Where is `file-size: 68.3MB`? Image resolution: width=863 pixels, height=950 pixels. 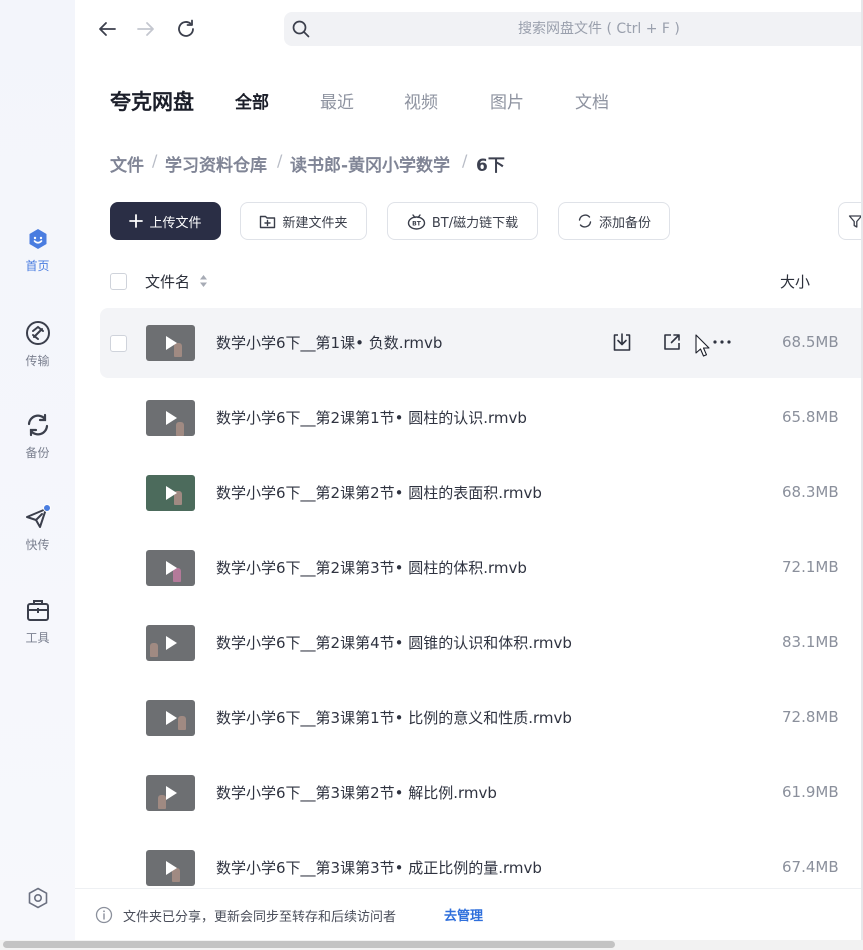
file-size: 68.3MB is located at coordinates (810, 492).